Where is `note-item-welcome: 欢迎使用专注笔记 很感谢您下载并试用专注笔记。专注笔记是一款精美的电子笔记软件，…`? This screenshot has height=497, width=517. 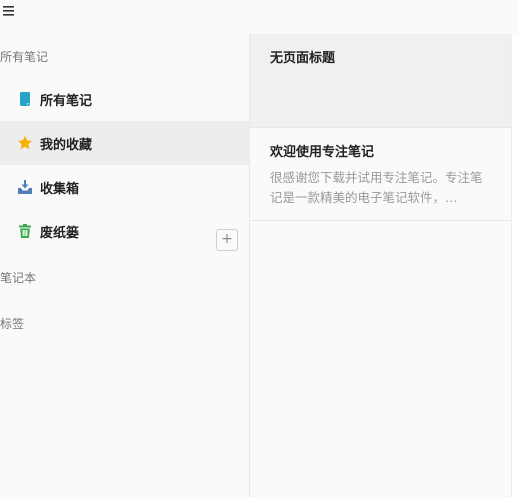
note-item-welcome: 欢迎使用专注笔记 很感谢您下载并试用专注笔记。专注笔记是一款精美的电子笔记软件，… is located at coordinates (380, 174).